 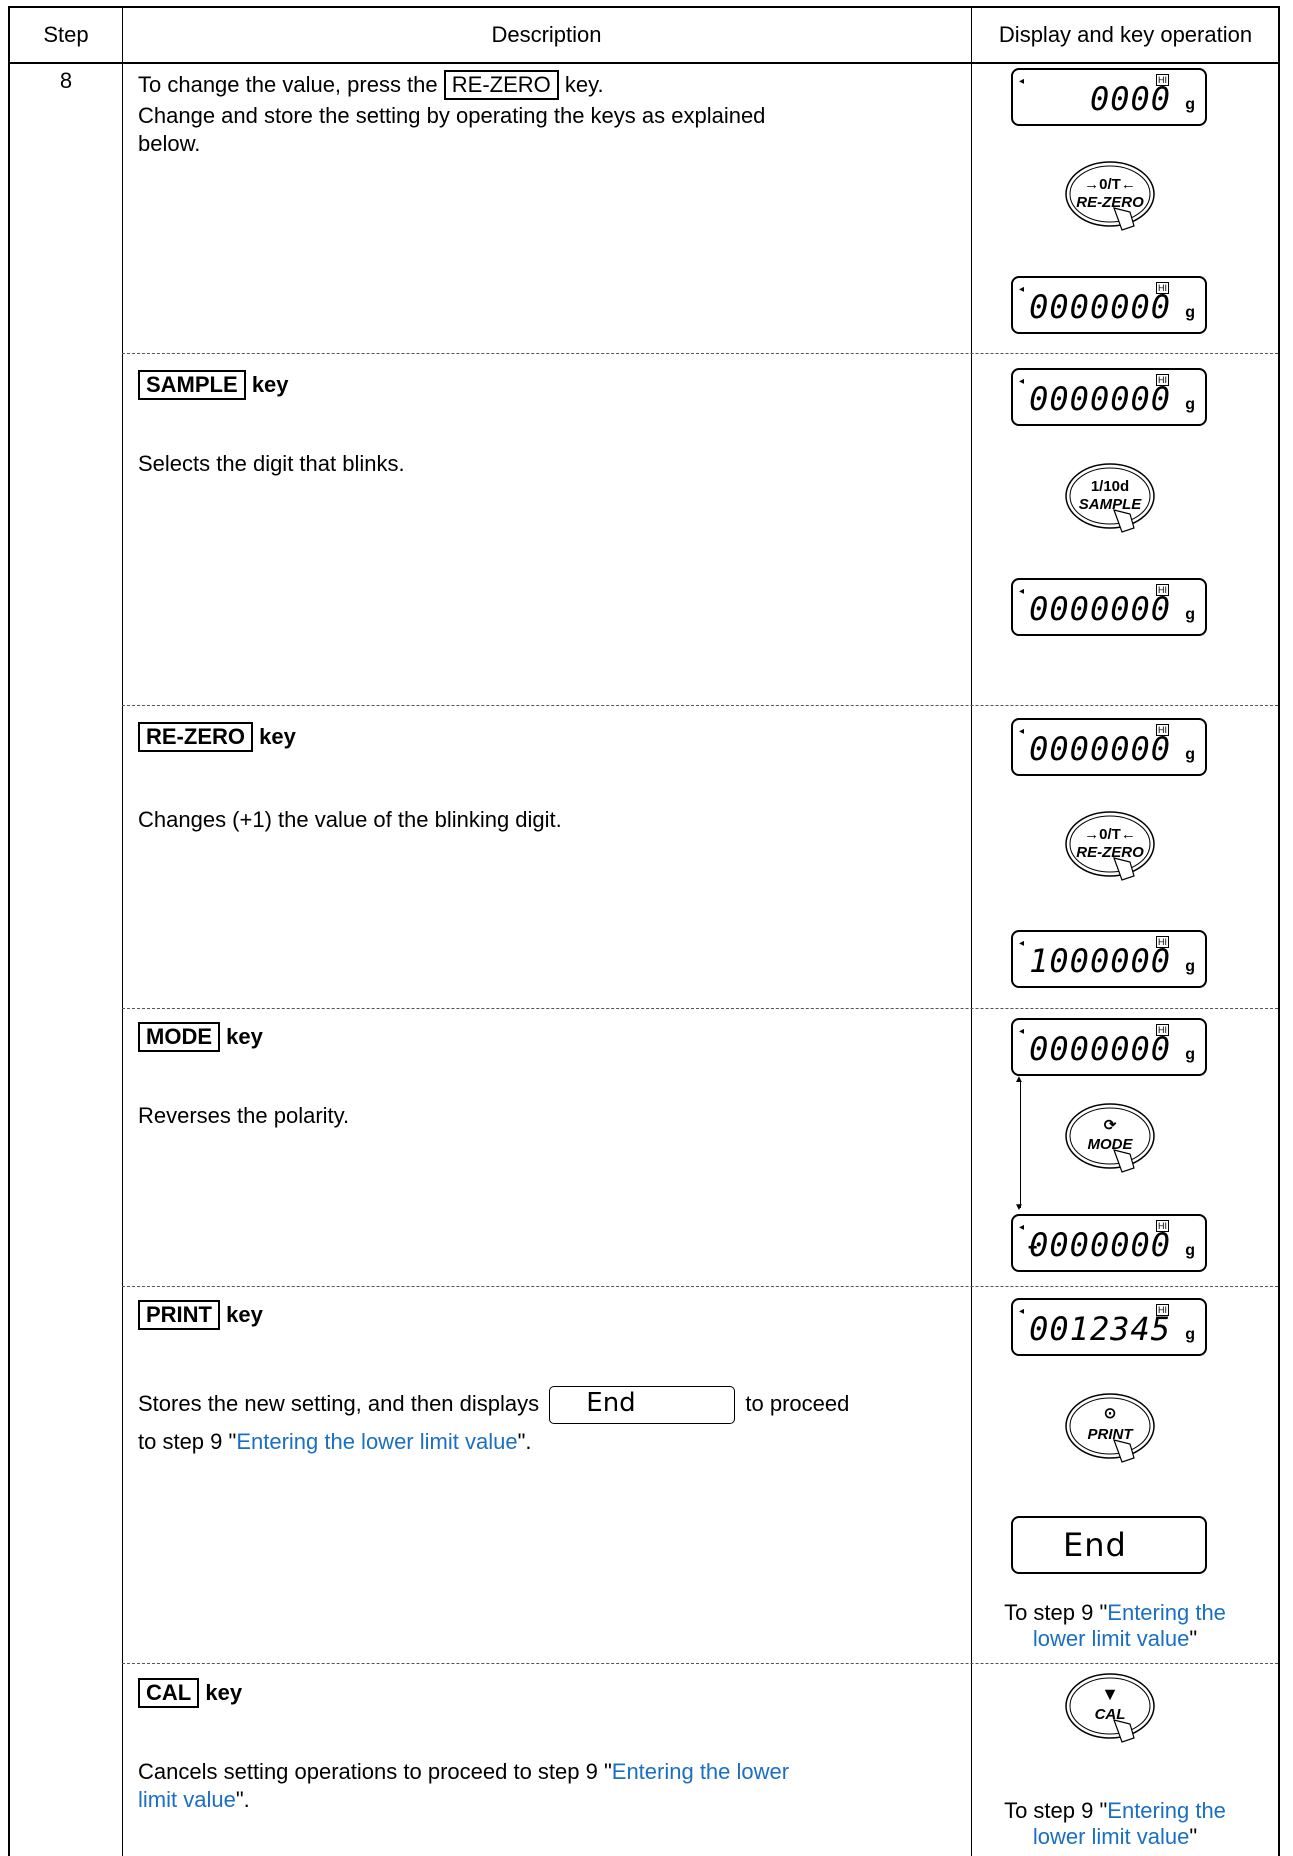 What do you see at coordinates (1100, 1329) in the screenshot?
I see `display-value: 0012345` at bounding box center [1100, 1329].